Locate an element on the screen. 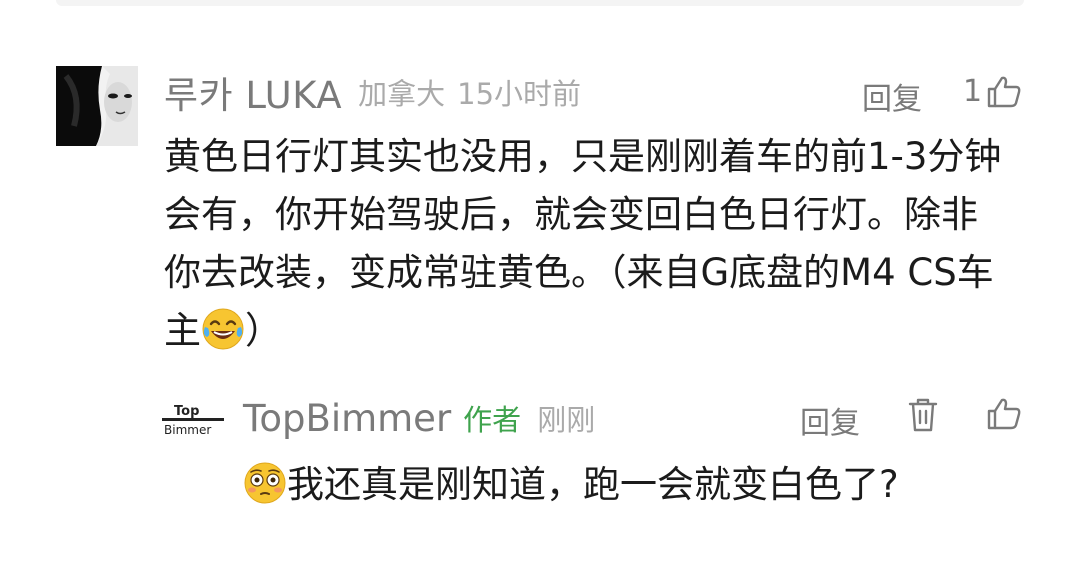 The image size is (1080, 586). avatar-text-top: Top is located at coordinates (186, 411).